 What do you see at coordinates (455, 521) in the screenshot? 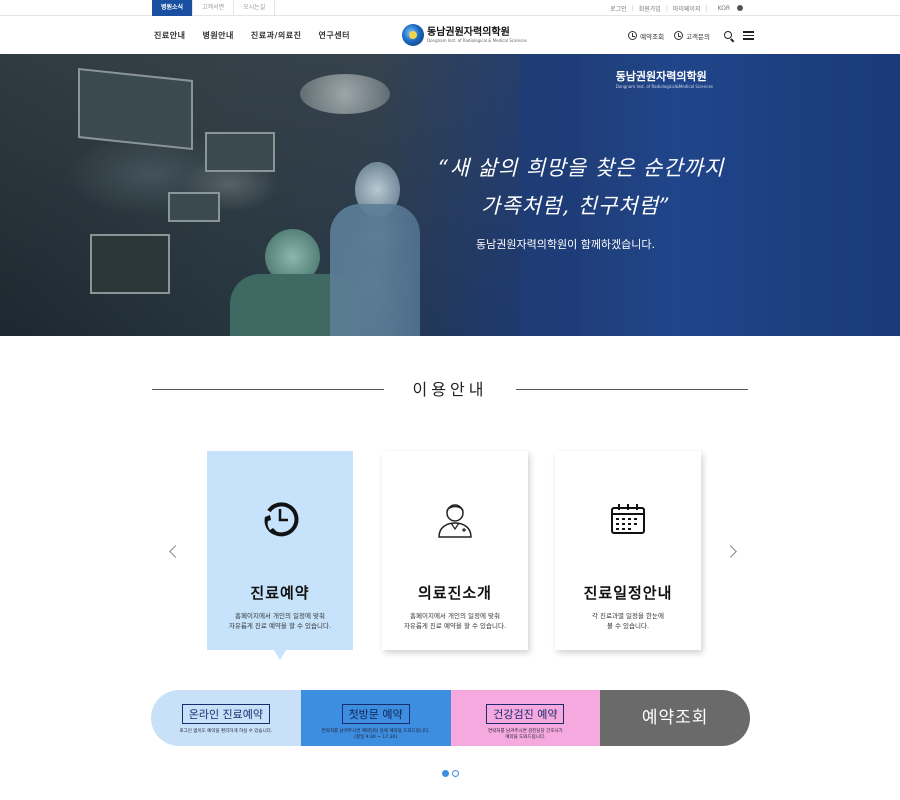
I see `doctor-icon` at bounding box center [455, 521].